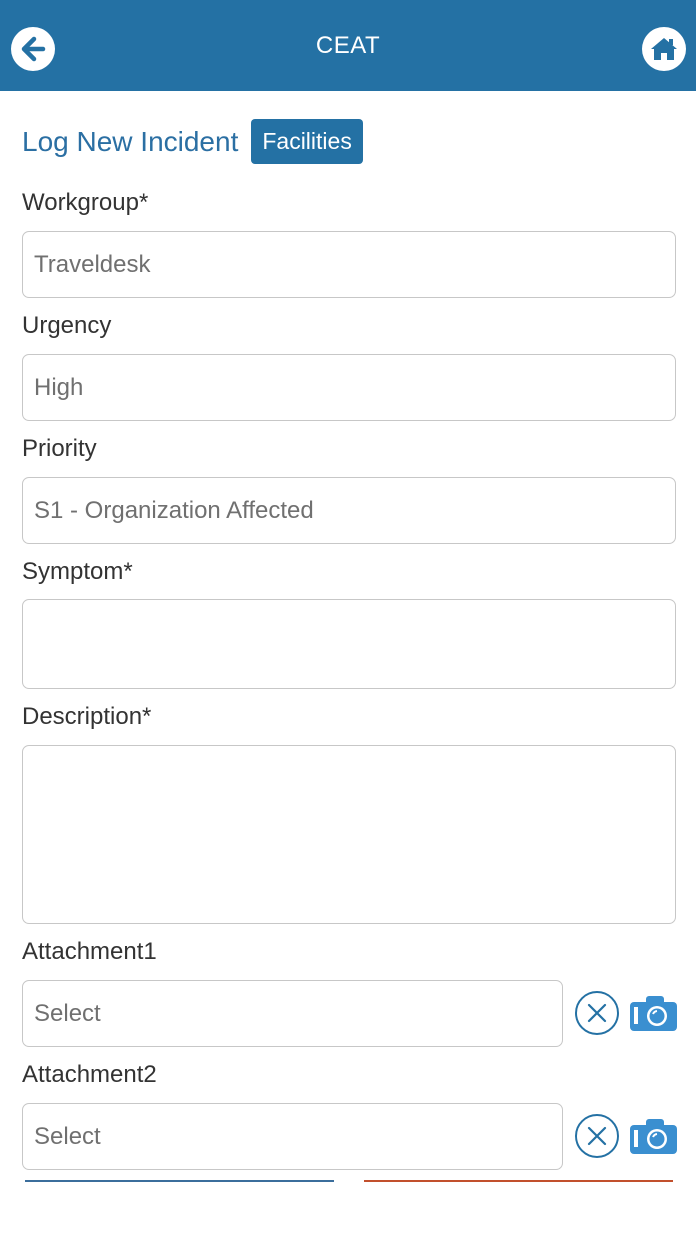  I want to click on workgroup-label: Workgroup*, so click(85, 202).